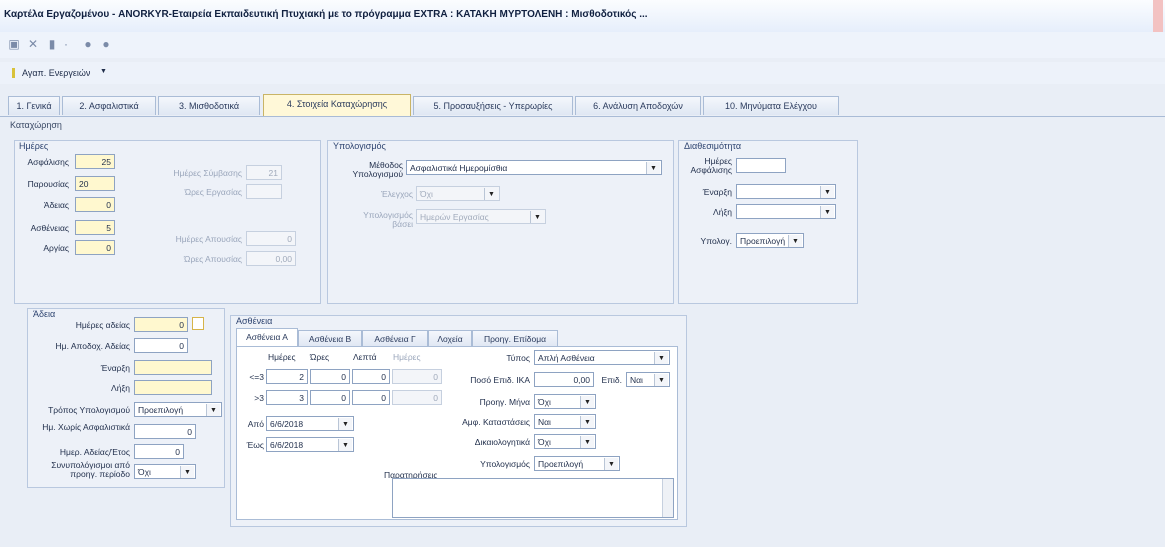  I want to click on tab-earnings-analysis: 6. Ανάλυση Αποδοχών, so click(638, 105).